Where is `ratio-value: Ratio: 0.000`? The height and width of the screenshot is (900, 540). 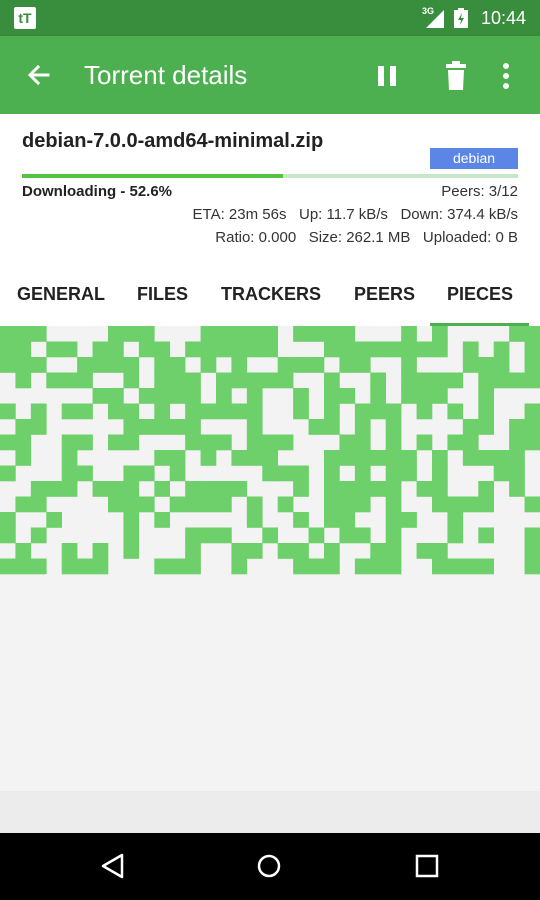
ratio-value: Ratio: 0.000 is located at coordinates (256, 237).